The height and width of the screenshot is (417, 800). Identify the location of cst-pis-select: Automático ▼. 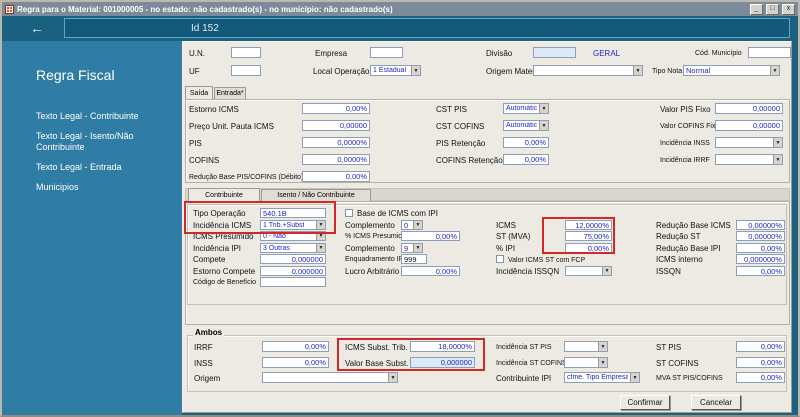
(526, 108).